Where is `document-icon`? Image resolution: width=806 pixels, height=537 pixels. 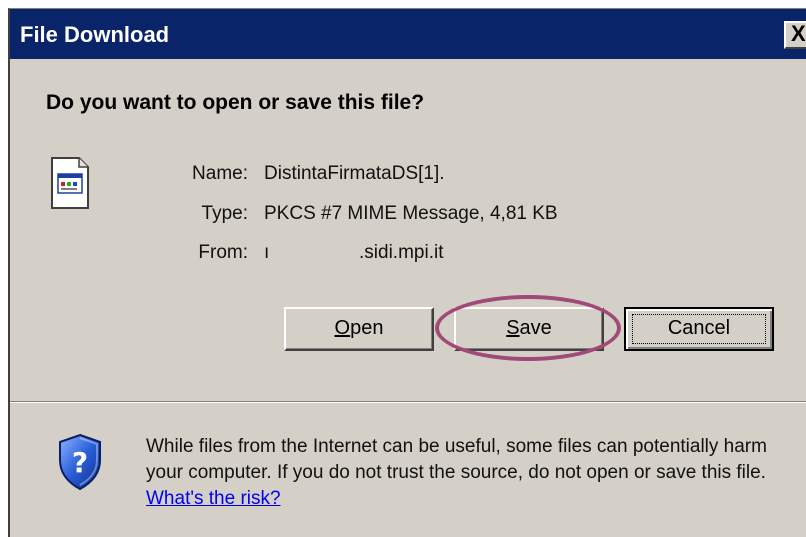
document-icon is located at coordinates (70, 183).